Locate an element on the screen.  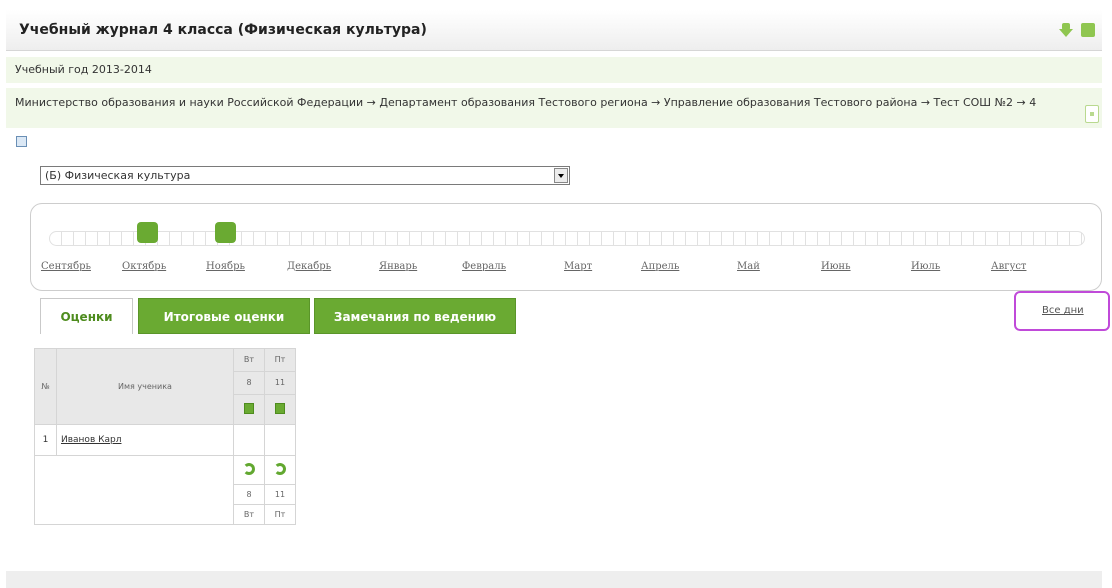
tab-final-grades: Итоговые оценки is located at coordinates (224, 316).